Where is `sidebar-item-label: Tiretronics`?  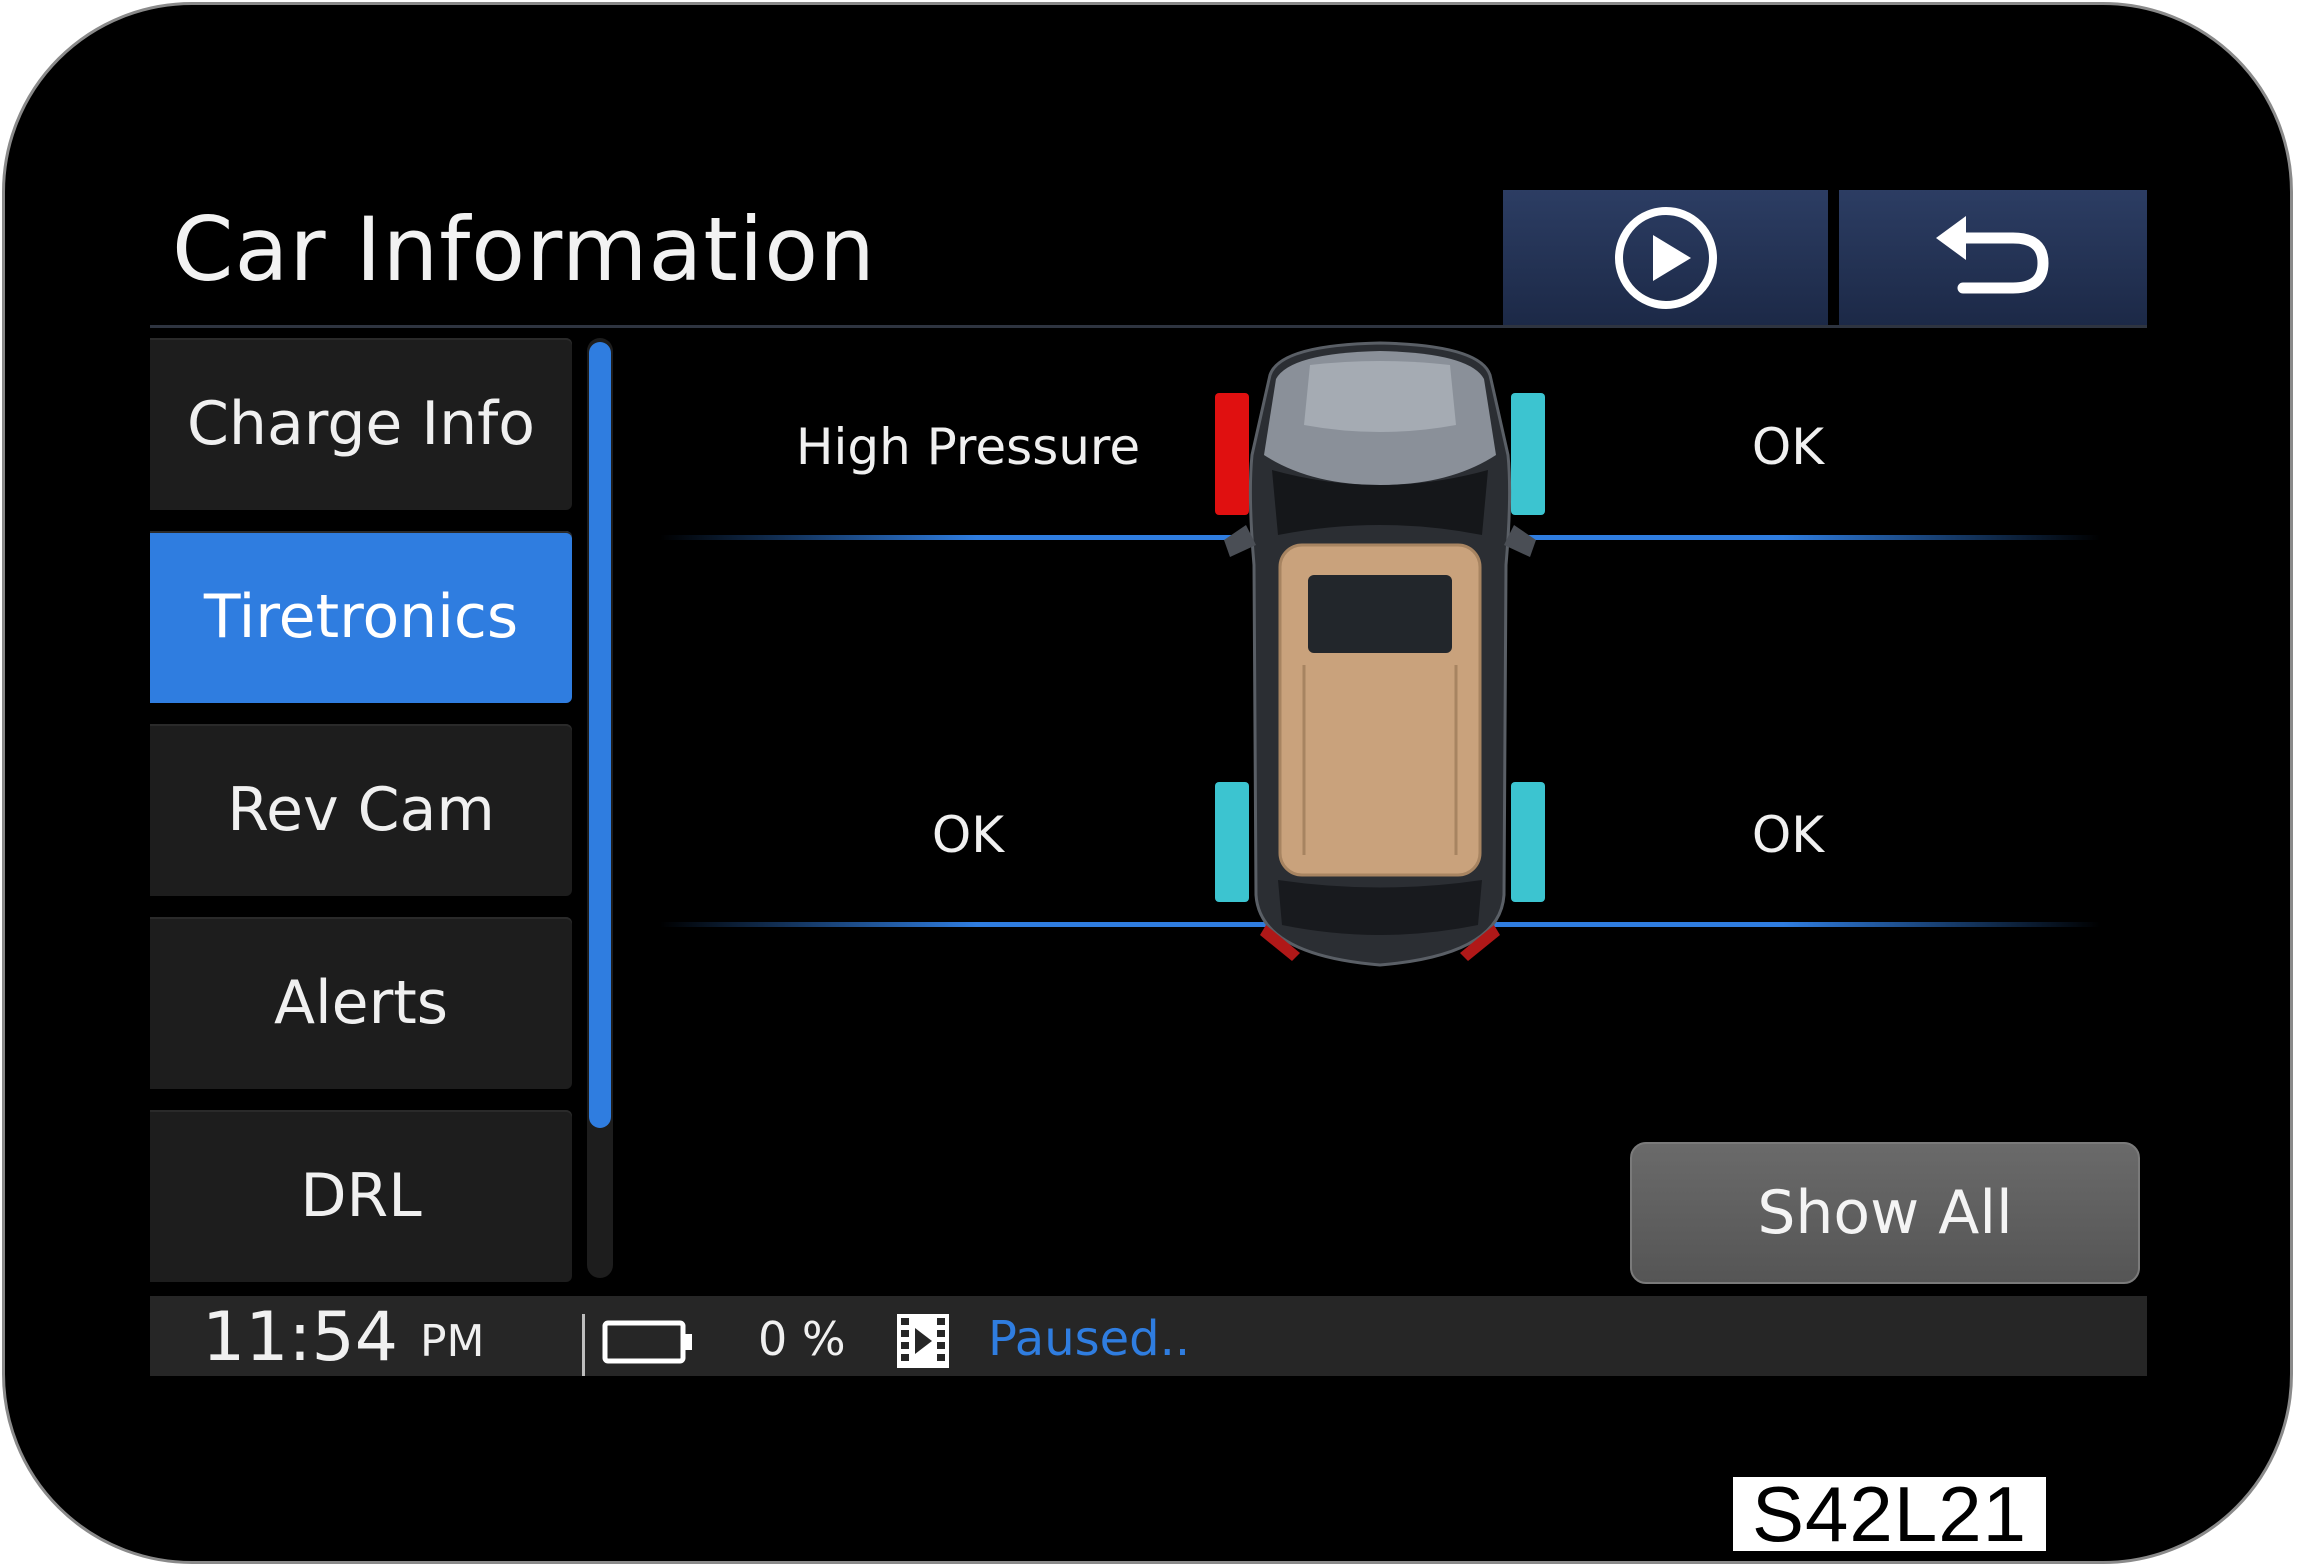 sidebar-item-label: Tiretronics is located at coordinates (361, 617).